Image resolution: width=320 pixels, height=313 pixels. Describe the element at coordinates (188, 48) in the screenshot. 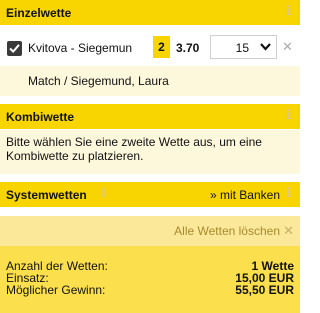

I see `odds-value: 3.70` at that location.